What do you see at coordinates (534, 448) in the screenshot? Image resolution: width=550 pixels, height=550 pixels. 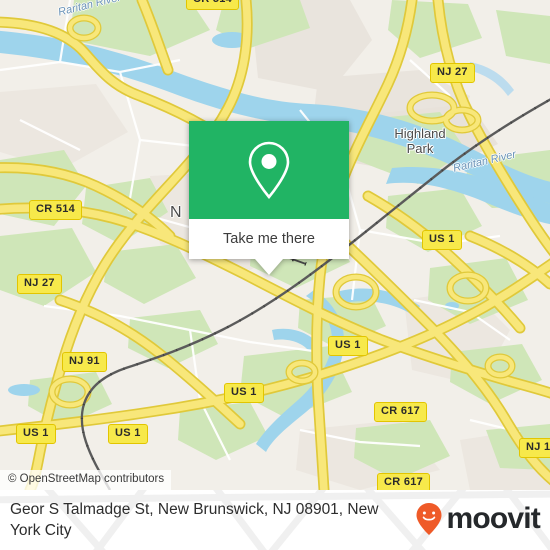 I see `road-shield-nj-18: NJ 18` at bounding box center [534, 448].